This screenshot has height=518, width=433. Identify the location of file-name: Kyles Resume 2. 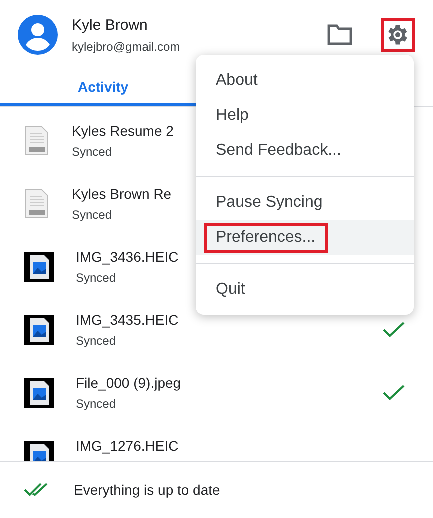
(123, 130).